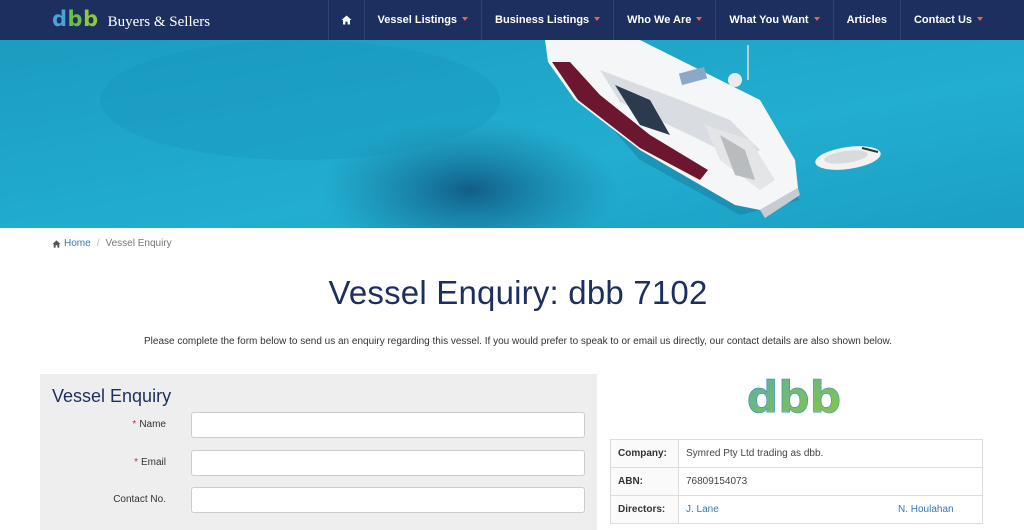 The image size is (1024, 530). I want to click on breadcrumb: Home / Vessel Enquiry, so click(112, 243).